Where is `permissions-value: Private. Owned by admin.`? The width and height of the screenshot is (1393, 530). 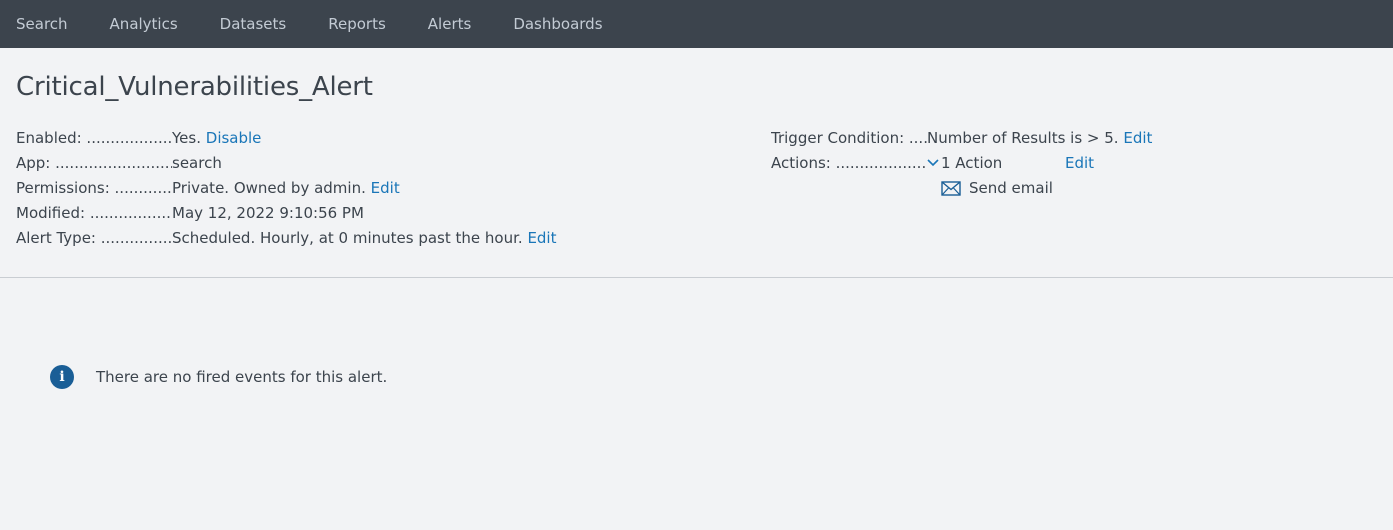 permissions-value: Private. Owned by admin. is located at coordinates (269, 188).